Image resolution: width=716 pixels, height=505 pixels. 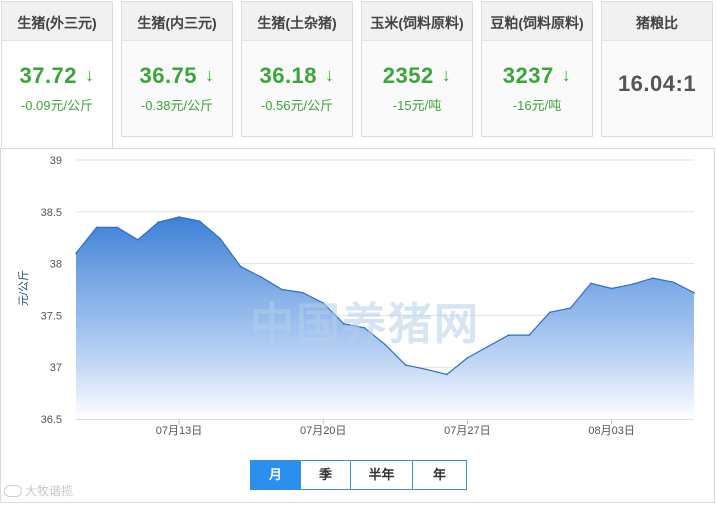 I want to click on range-quarter-button: 季, so click(x=326, y=475).